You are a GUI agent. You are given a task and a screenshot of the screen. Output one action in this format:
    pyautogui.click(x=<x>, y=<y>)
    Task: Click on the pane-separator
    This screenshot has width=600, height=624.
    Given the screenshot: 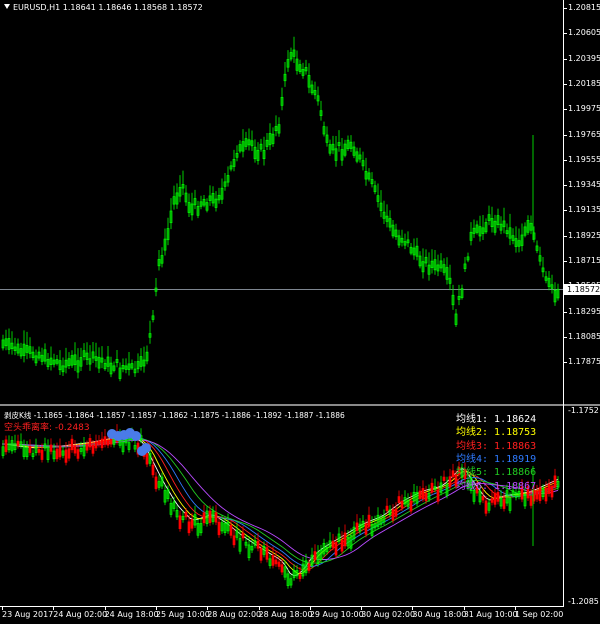 What is the action you would take?
    pyautogui.click(x=300, y=405)
    